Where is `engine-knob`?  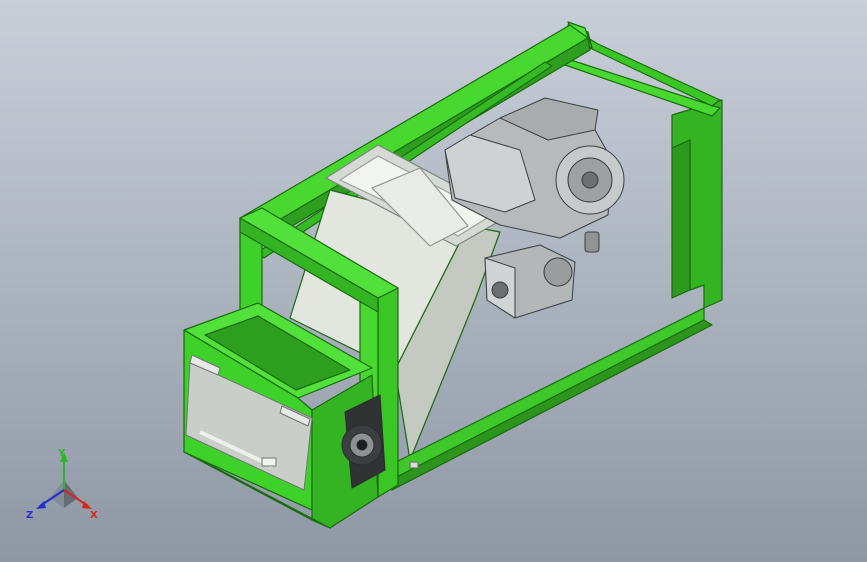 engine-knob is located at coordinates (592, 242).